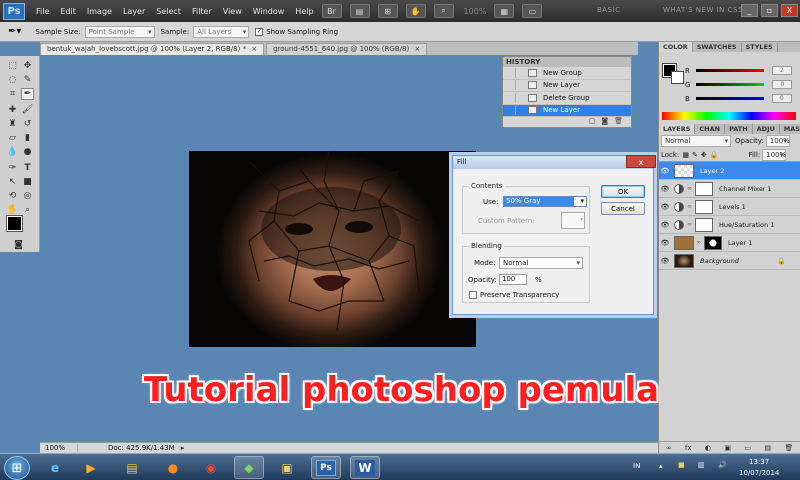 The image size is (800, 480). Describe the element at coordinates (27, 168) in the screenshot. I see `type-tool-icon: T` at that location.